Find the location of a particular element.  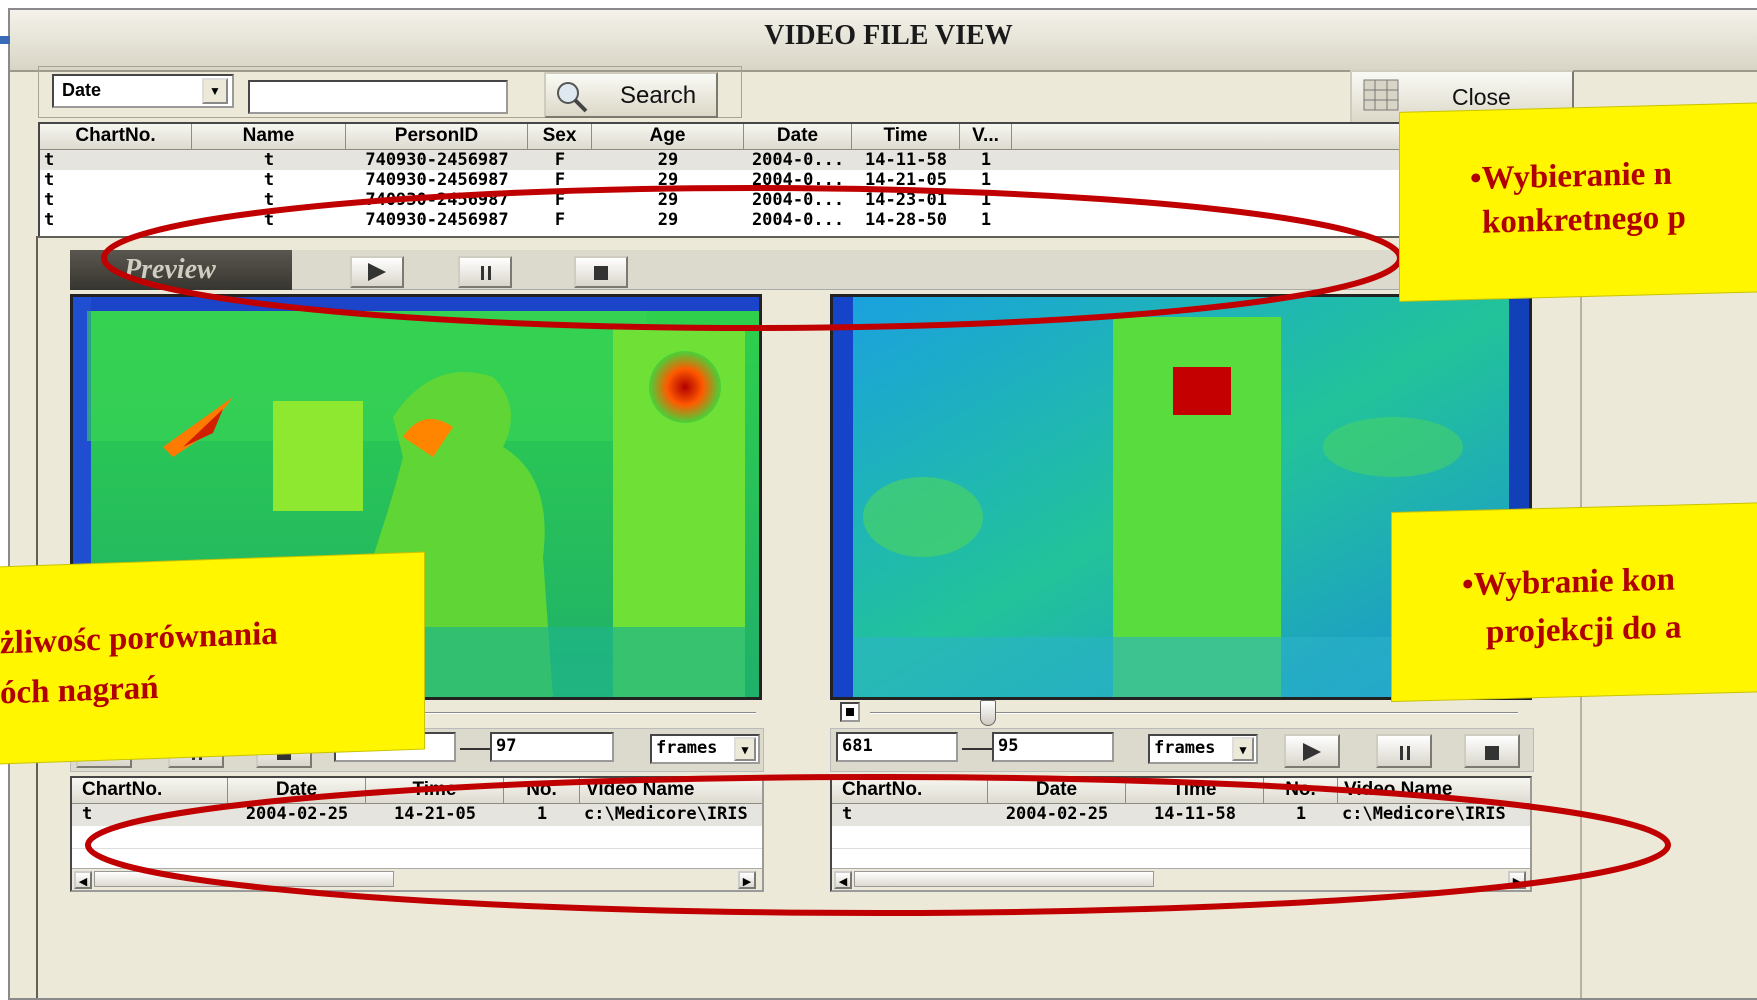

records-highlight-ellipse is located at coordinates (752, 258).